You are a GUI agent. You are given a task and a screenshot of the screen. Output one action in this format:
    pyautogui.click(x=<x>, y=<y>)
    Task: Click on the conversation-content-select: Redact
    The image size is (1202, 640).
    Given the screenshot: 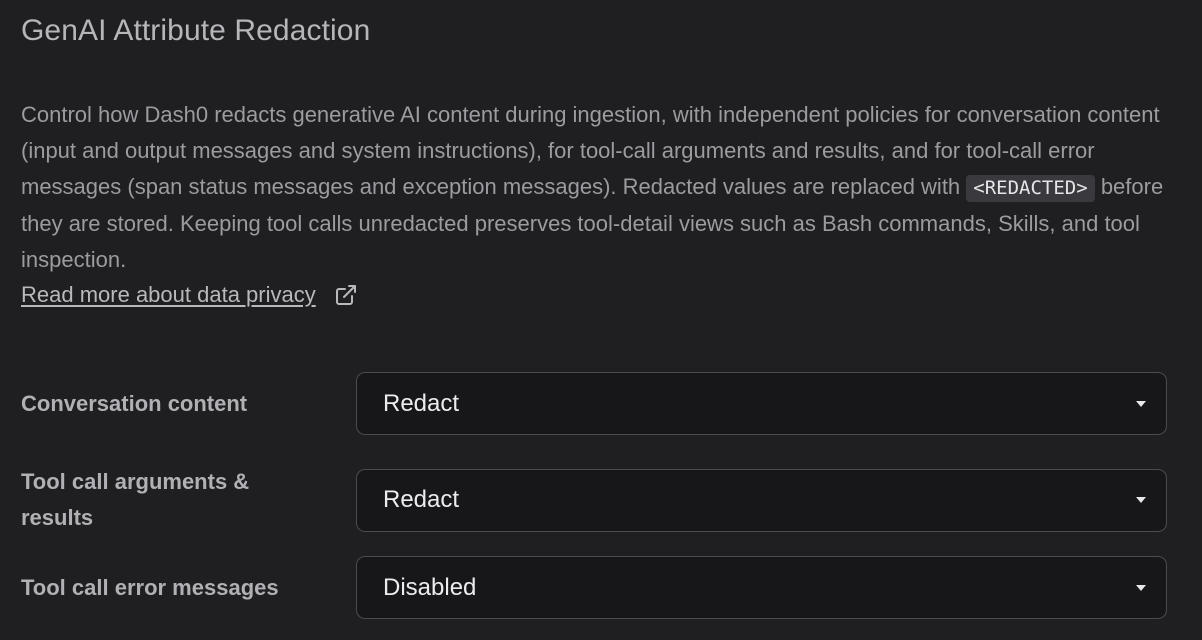 What is the action you would take?
    pyautogui.click(x=761, y=403)
    